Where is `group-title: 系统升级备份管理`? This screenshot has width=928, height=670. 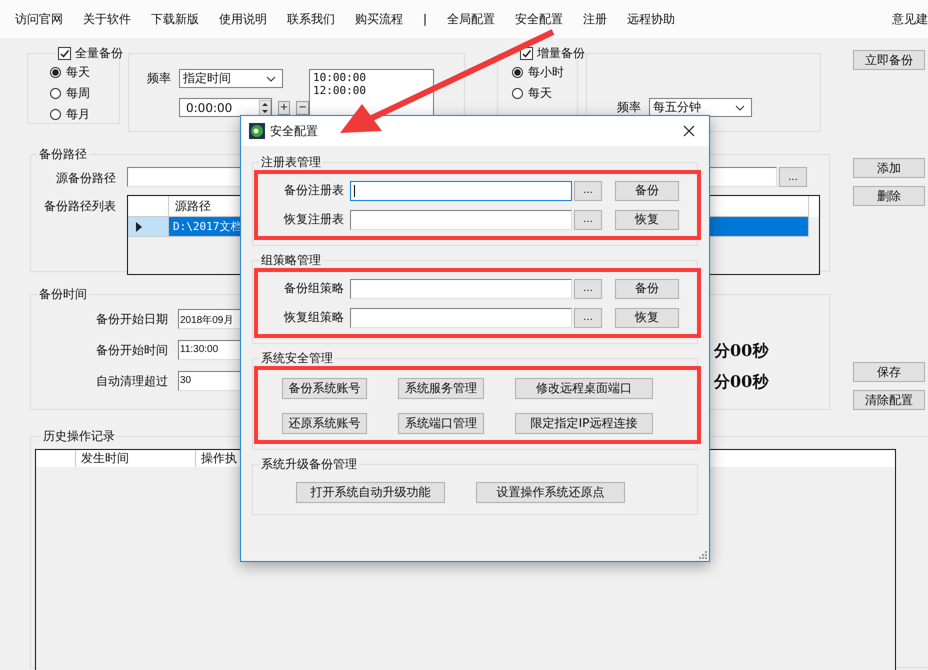
group-title: 系统升级备份管理 is located at coordinates (309, 464).